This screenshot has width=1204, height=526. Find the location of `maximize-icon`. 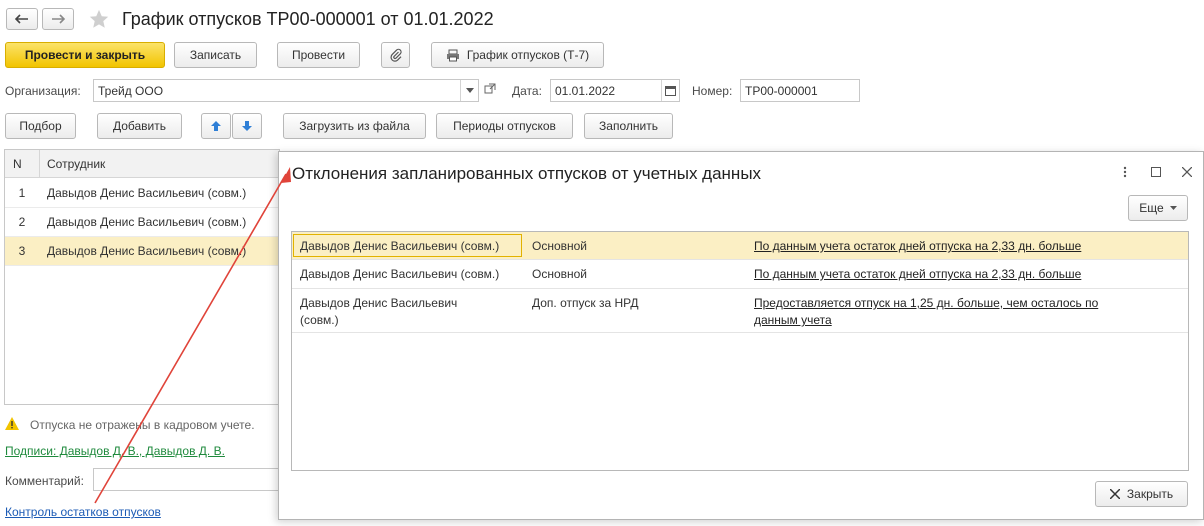

maximize-icon is located at coordinates (1156, 172).